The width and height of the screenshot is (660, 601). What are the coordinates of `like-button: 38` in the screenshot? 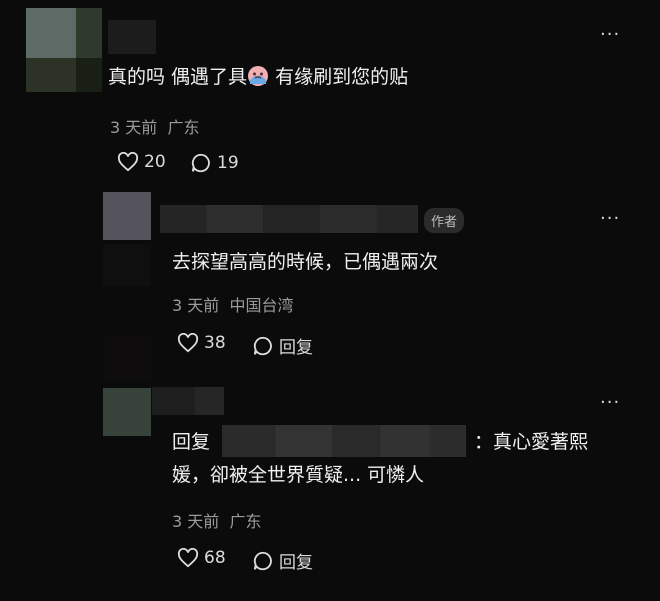 It's located at (201, 343).